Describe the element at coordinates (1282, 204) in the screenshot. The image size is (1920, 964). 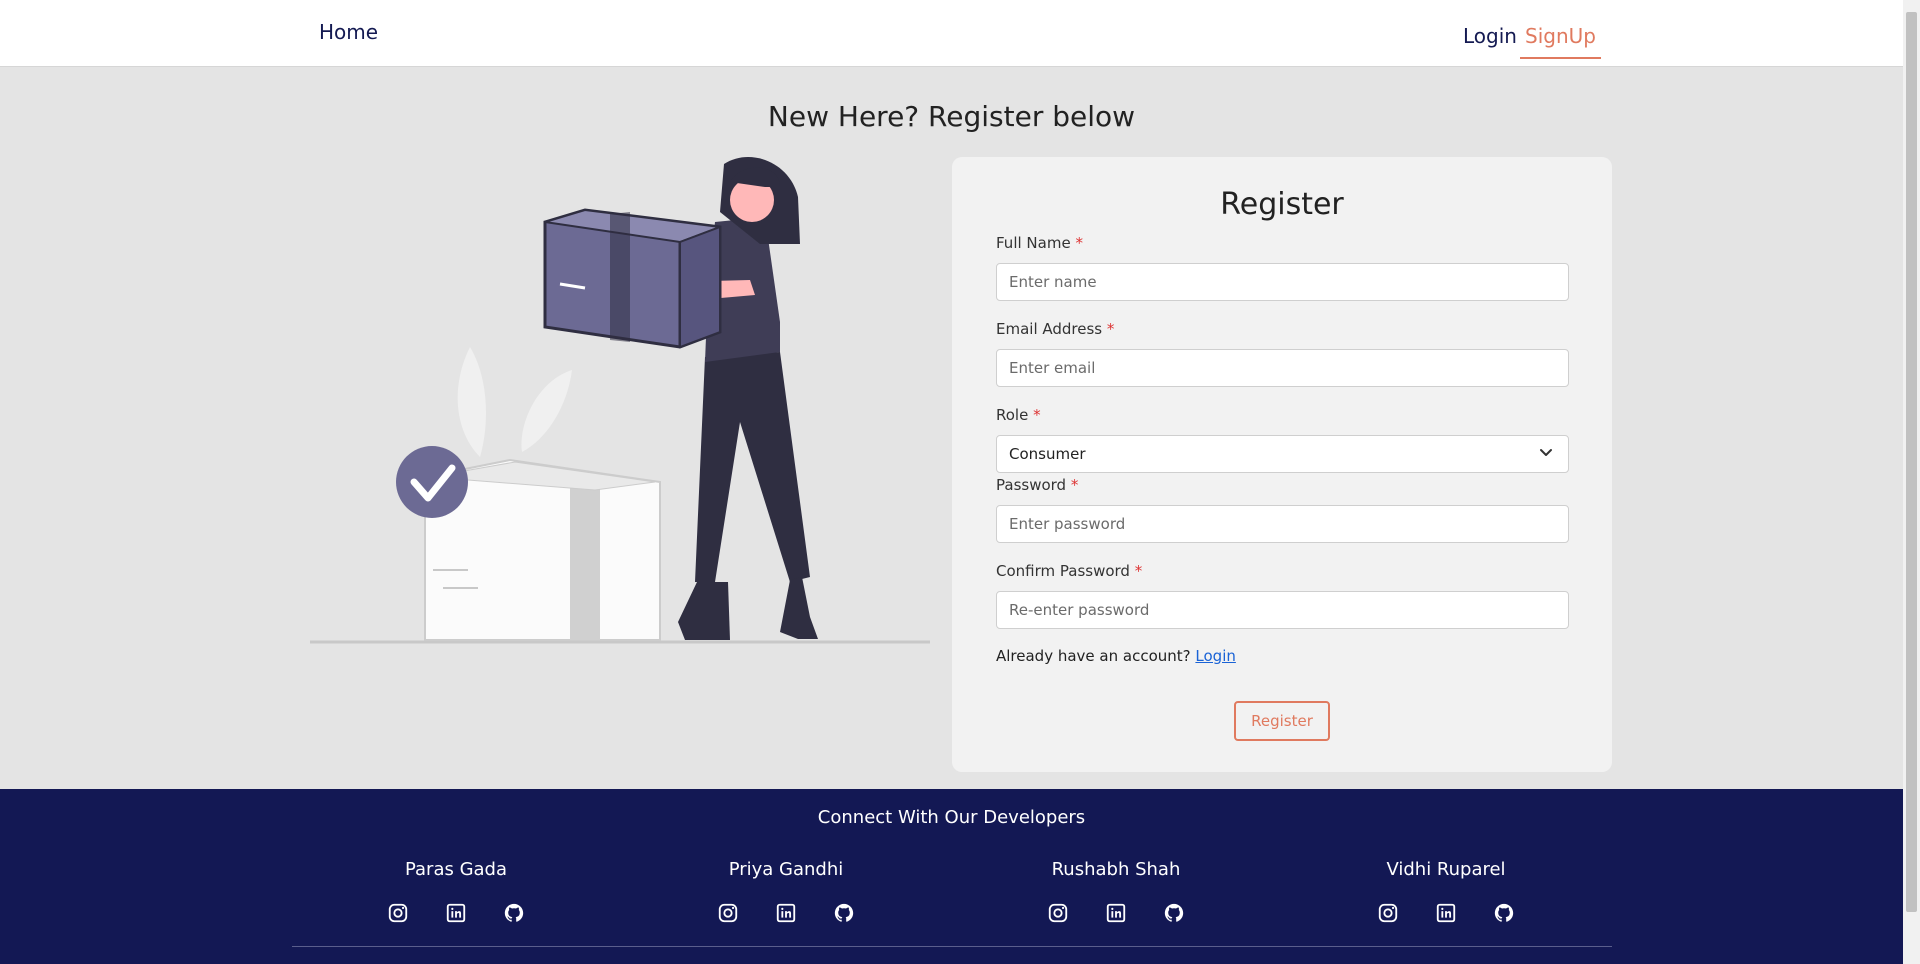
I see `register-title: Register` at that location.